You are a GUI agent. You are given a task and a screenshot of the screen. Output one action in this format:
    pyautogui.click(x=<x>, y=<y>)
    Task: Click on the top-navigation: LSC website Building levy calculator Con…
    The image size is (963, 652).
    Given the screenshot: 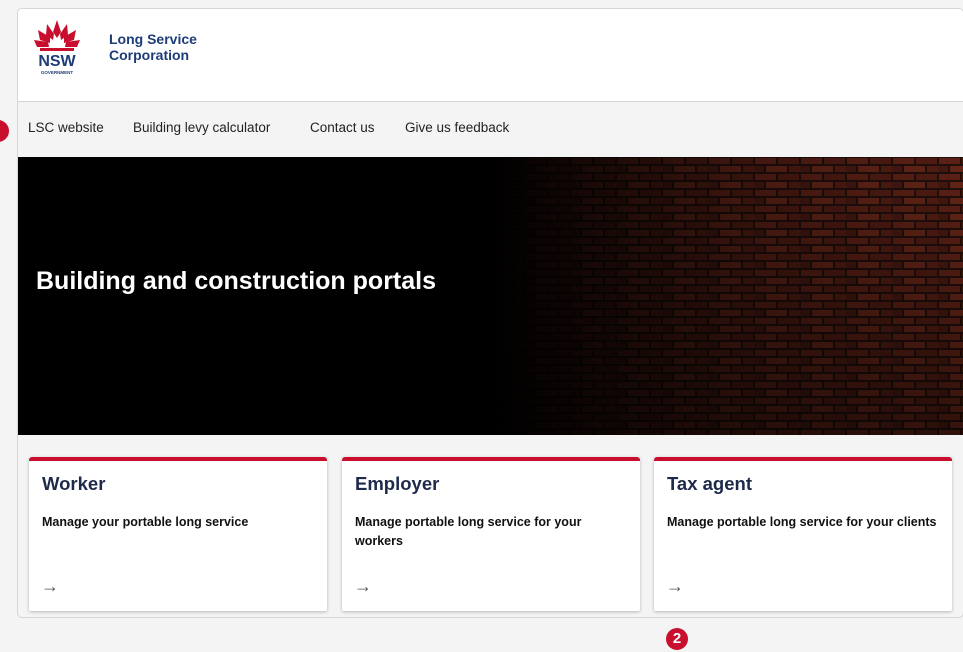 What is the action you would take?
    pyautogui.click(x=490, y=129)
    